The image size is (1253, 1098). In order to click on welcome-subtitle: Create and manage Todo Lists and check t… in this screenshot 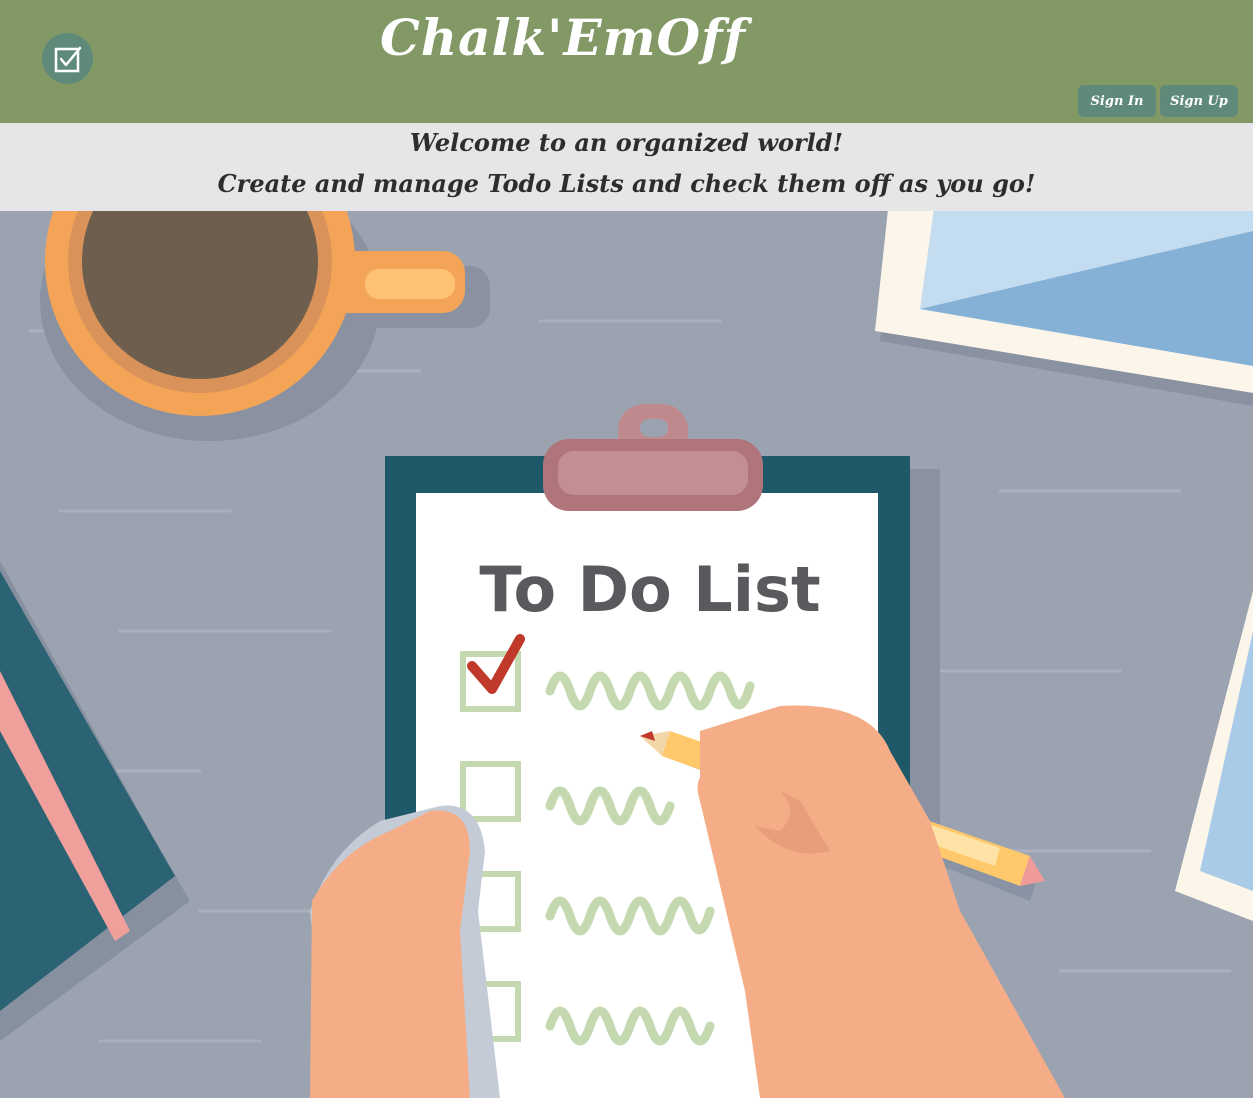, I will do `click(626, 183)`.